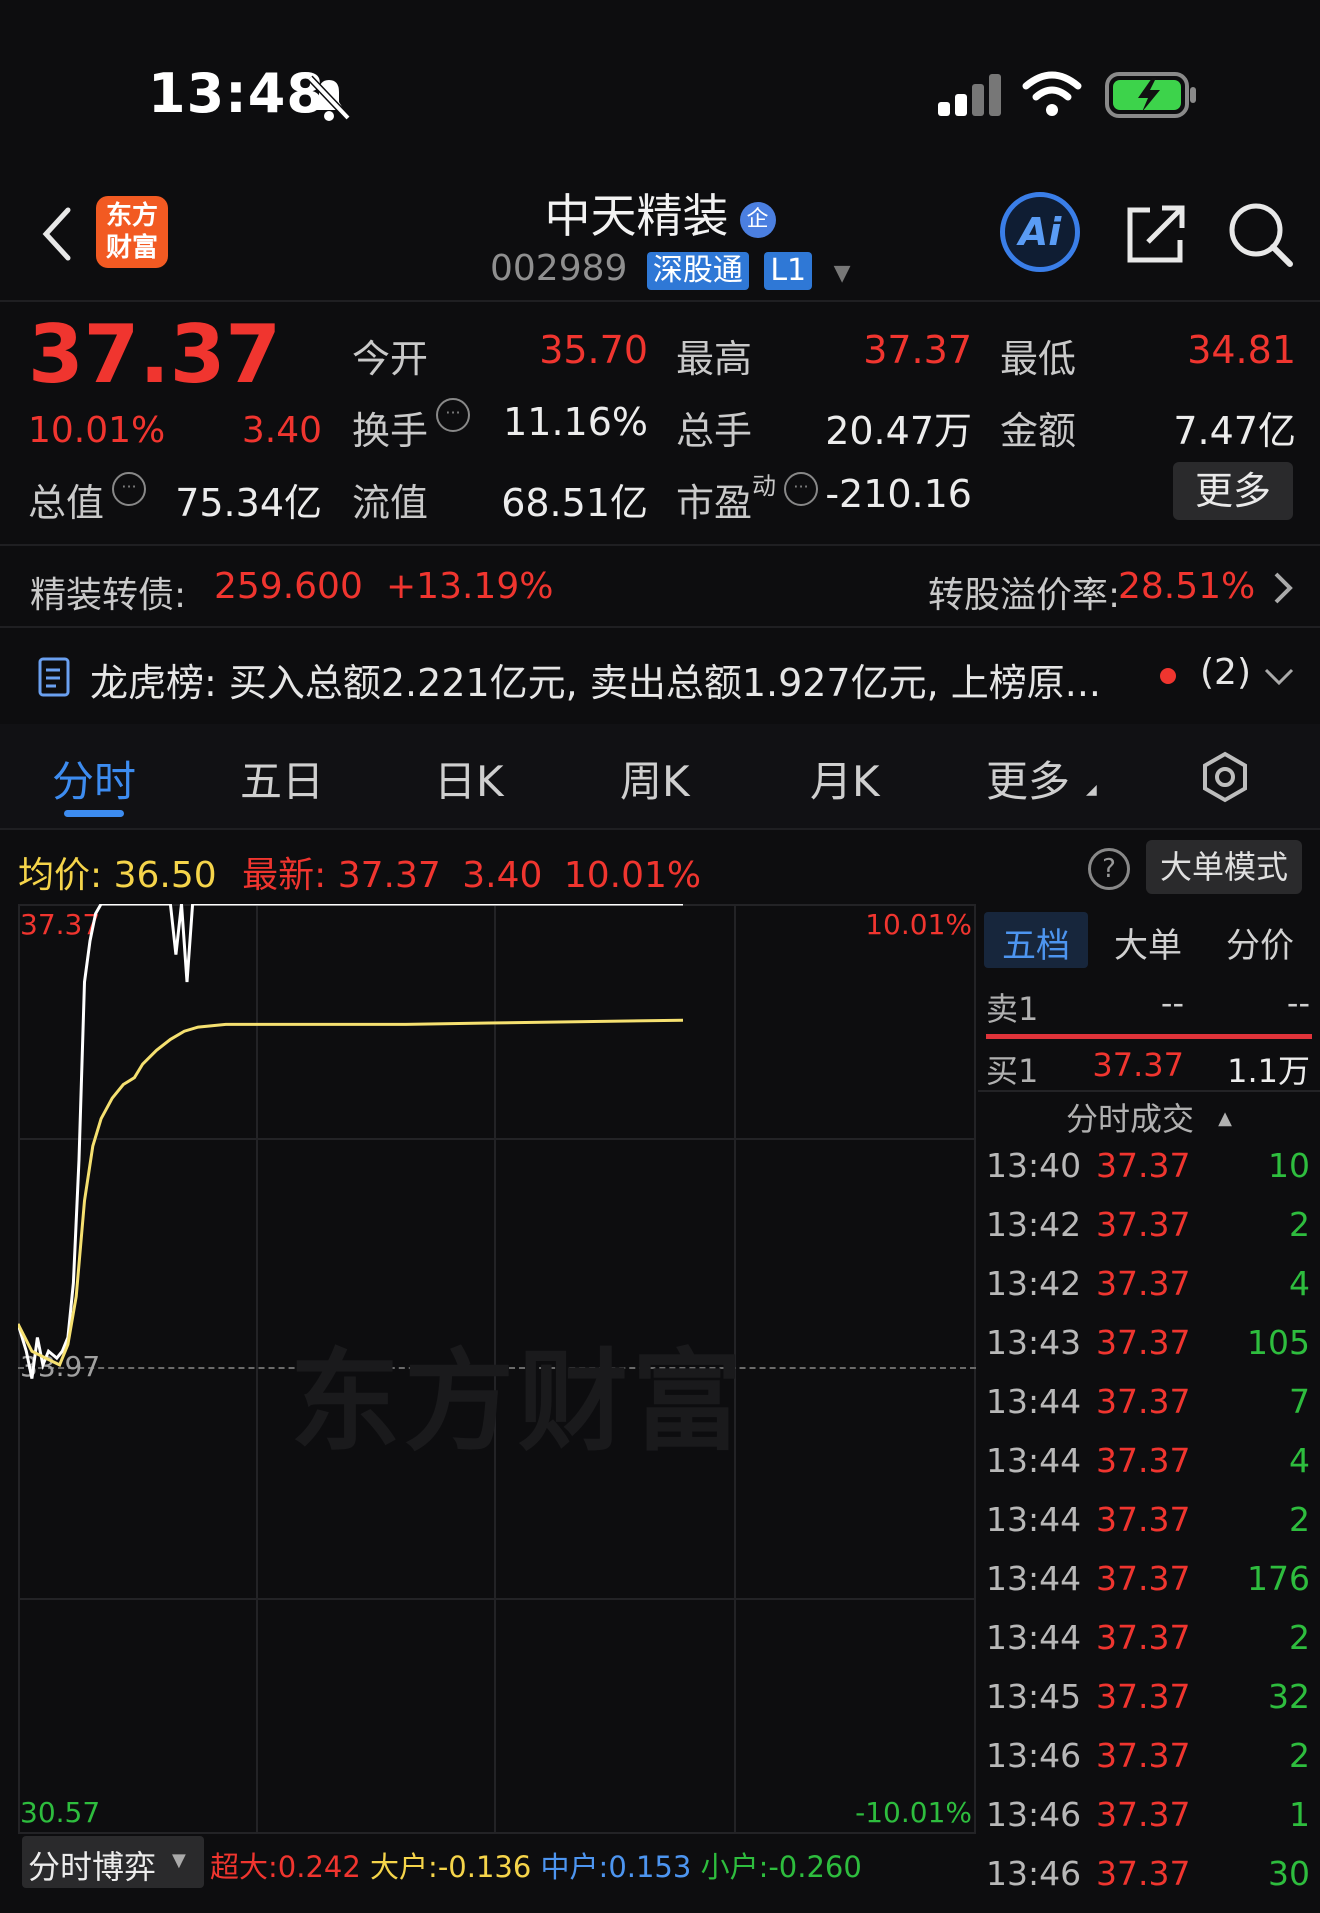  Describe the element at coordinates (1012, 1071) in the screenshot. I see `buy1-label: 买1` at that location.